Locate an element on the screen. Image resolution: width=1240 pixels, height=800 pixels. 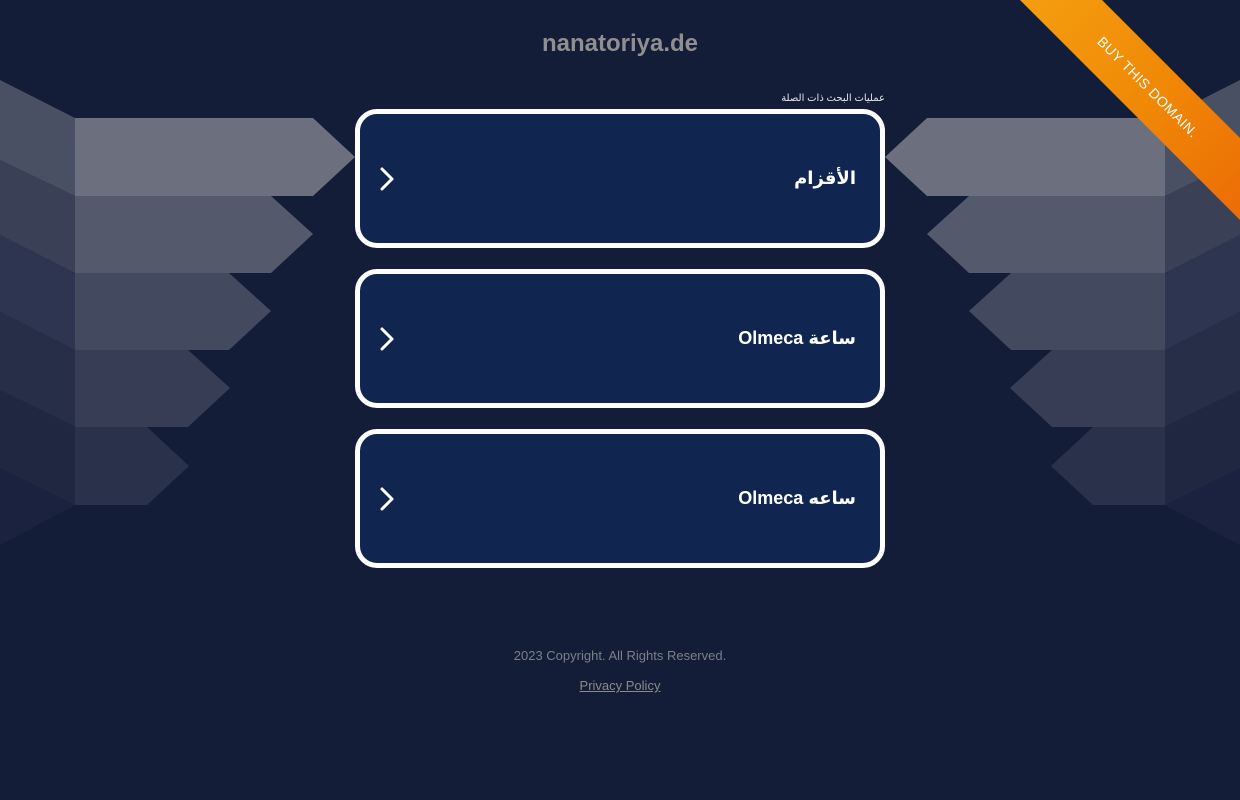
related-link-2: ساعة Olmeca is located at coordinates (620, 338).